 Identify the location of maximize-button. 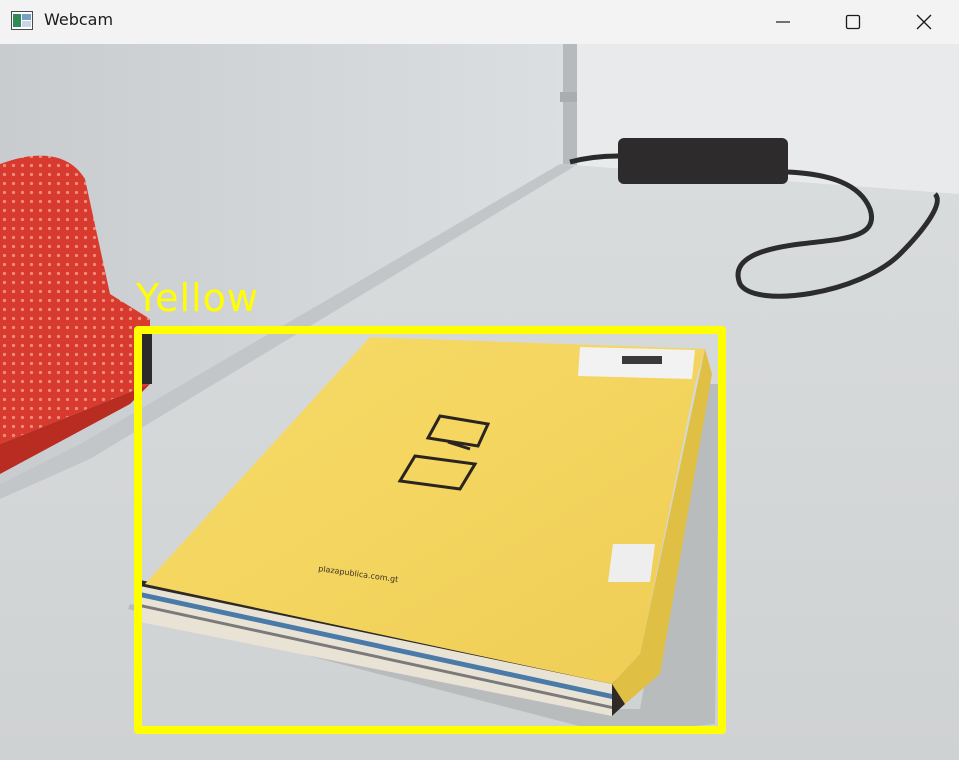
(853, 22).